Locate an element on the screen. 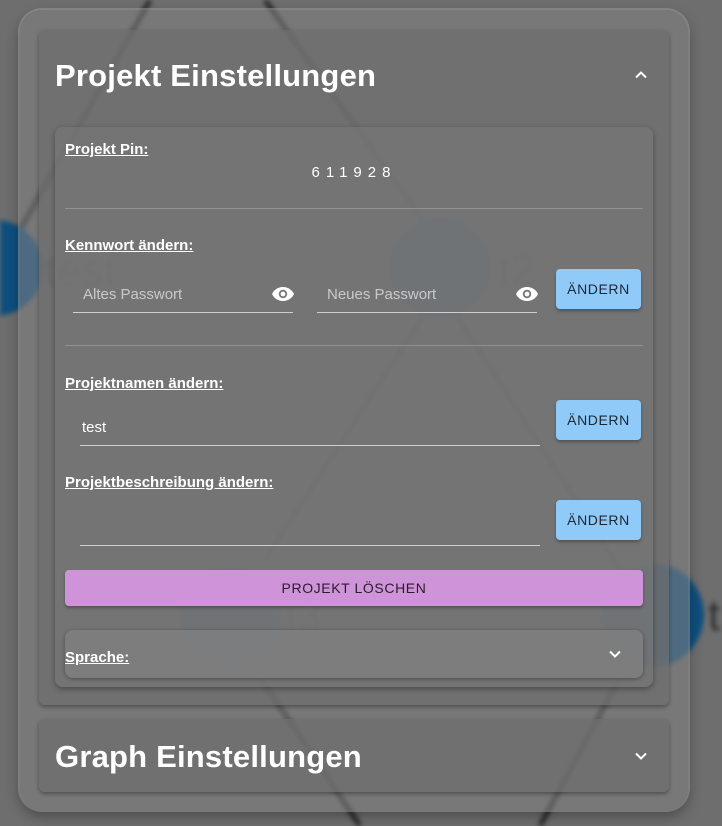 This screenshot has width=722, height=826. project-pin-value: 611928 is located at coordinates (354, 172).